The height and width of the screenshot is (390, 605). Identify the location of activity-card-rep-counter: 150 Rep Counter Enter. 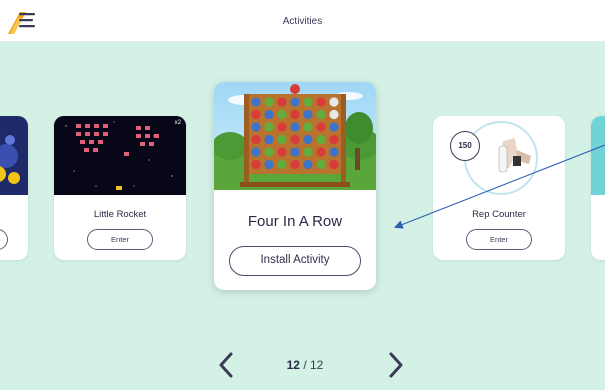
(499, 188).